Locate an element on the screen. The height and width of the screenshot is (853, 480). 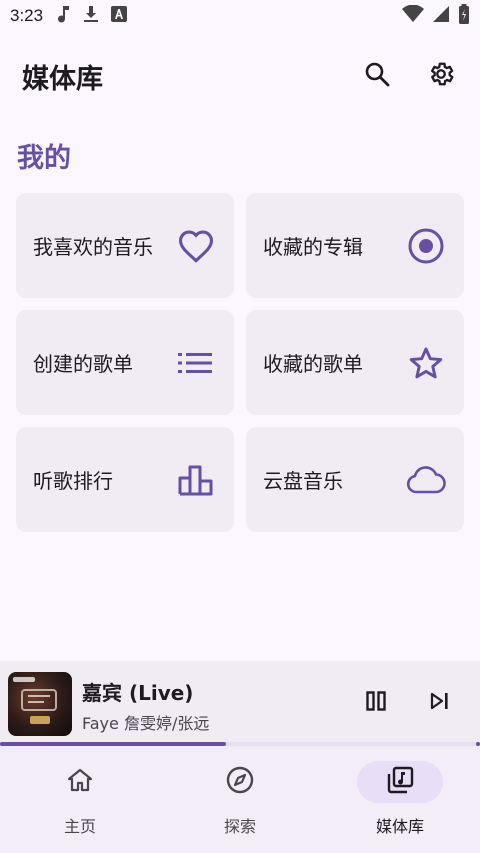
music-note-icon is located at coordinates (64, 16).